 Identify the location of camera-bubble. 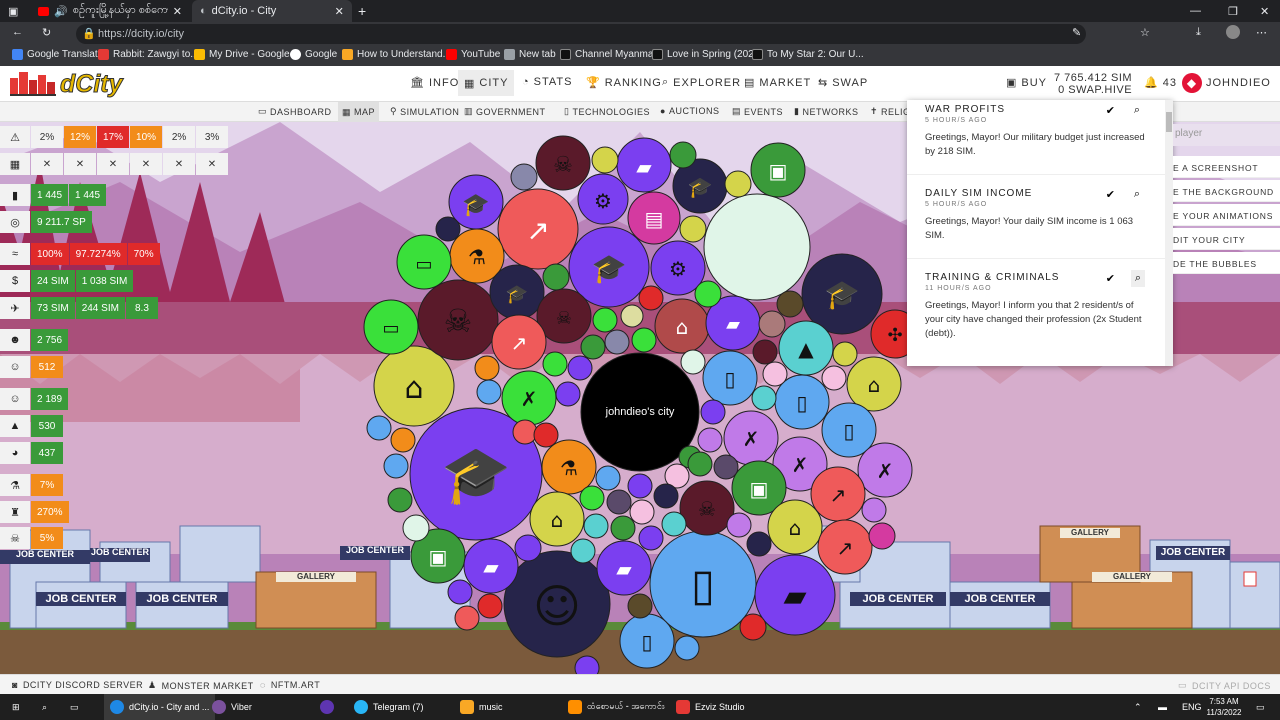
(687, 648).